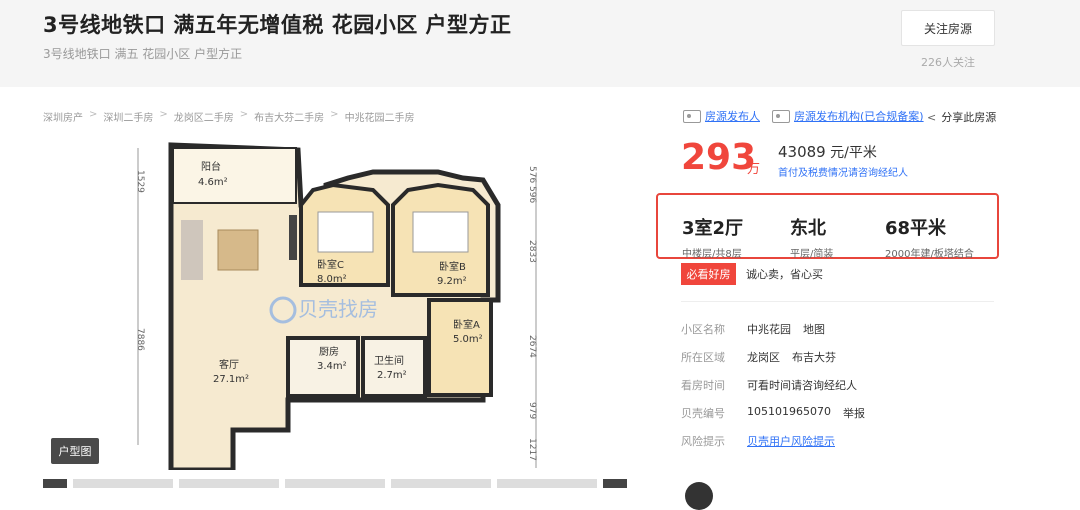 This screenshot has width=1080, height=510. Describe the element at coordinates (853, 153) in the screenshot. I see `unit-price-unit: 元/平米` at that location.